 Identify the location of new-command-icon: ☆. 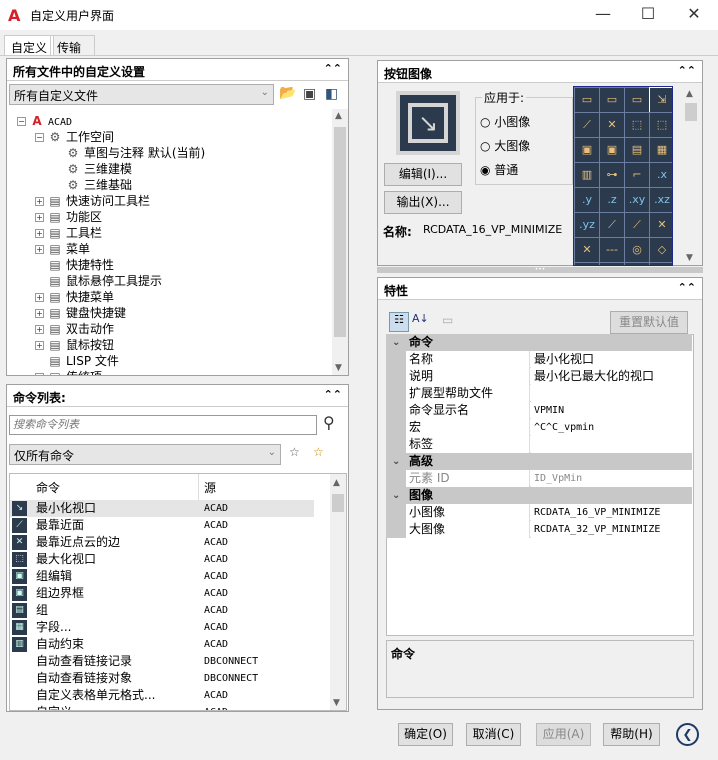
(318, 452).